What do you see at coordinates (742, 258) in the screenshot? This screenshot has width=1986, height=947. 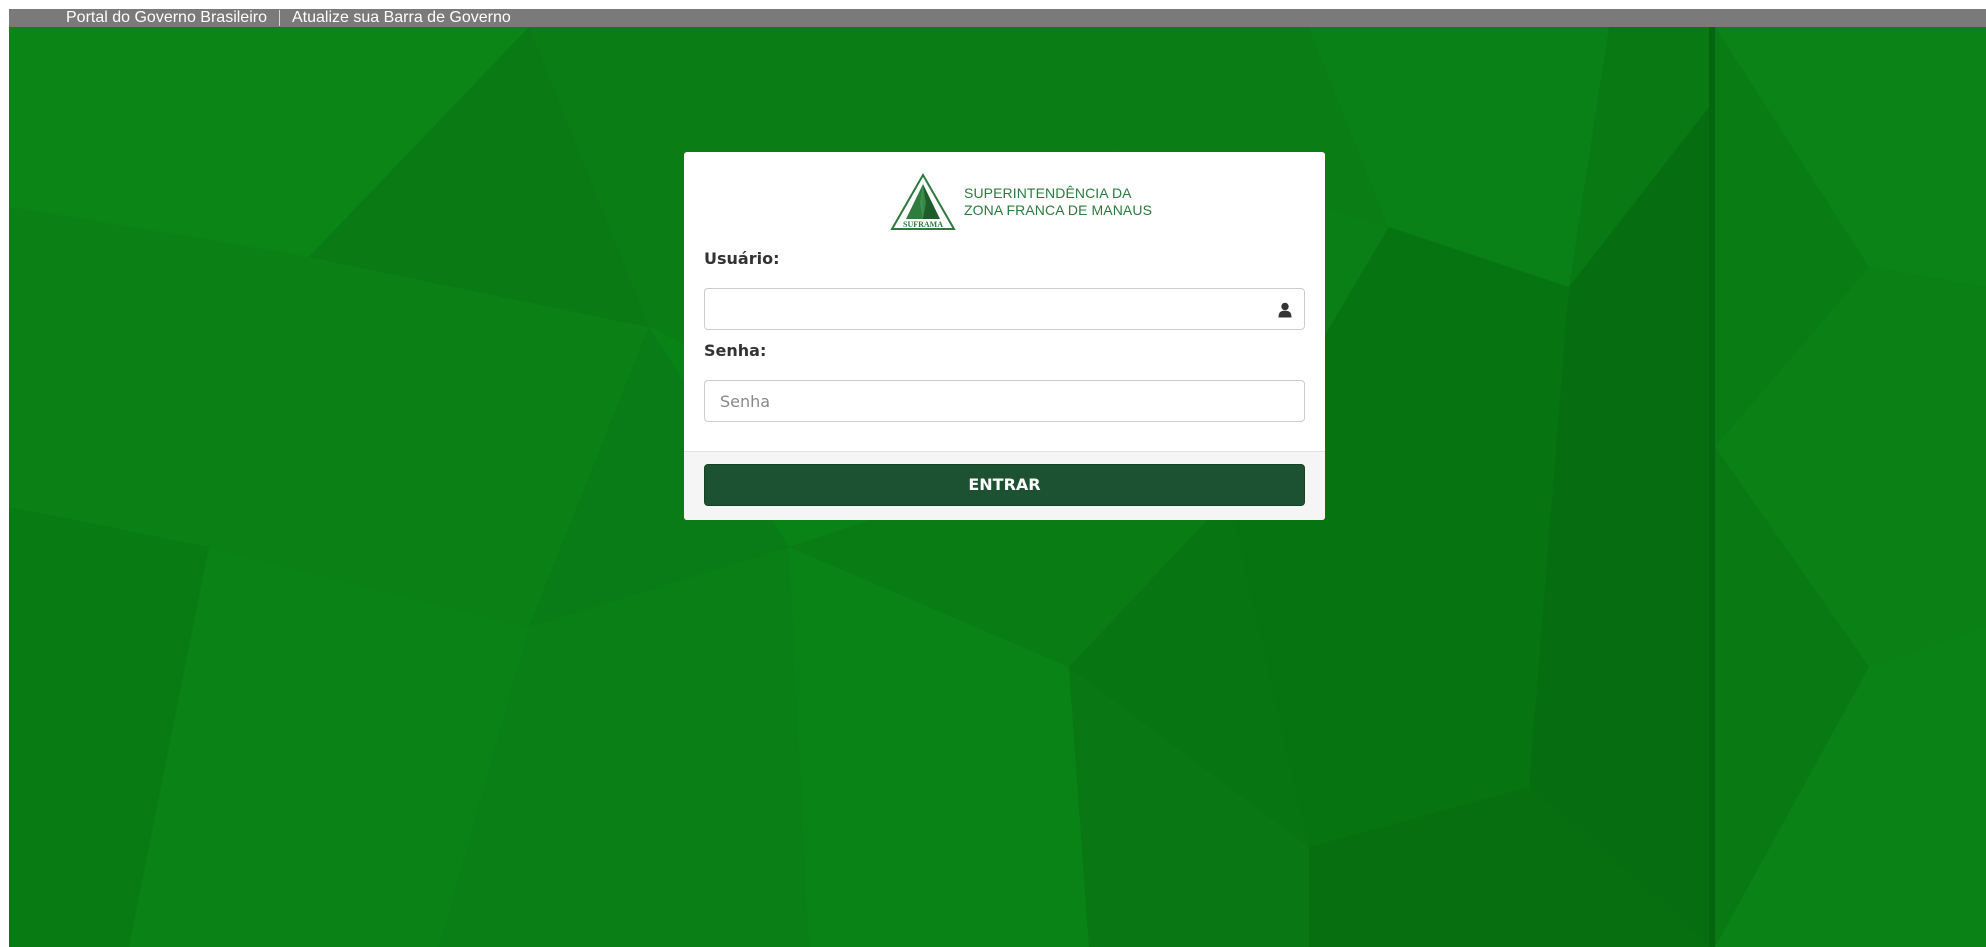 I see `username-label: Usuário:` at bounding box center [742, 258].